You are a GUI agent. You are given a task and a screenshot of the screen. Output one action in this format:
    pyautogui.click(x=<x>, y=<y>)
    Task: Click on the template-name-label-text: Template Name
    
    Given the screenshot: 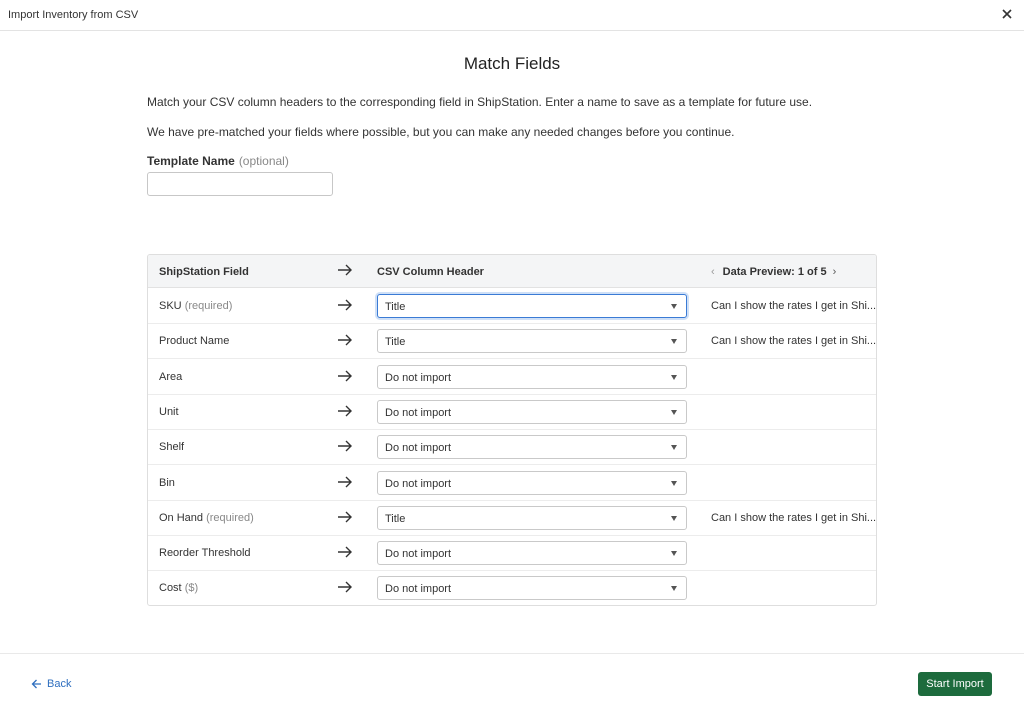 What is the action you would take?
    pyautogui.click(x=191, y=161)
    